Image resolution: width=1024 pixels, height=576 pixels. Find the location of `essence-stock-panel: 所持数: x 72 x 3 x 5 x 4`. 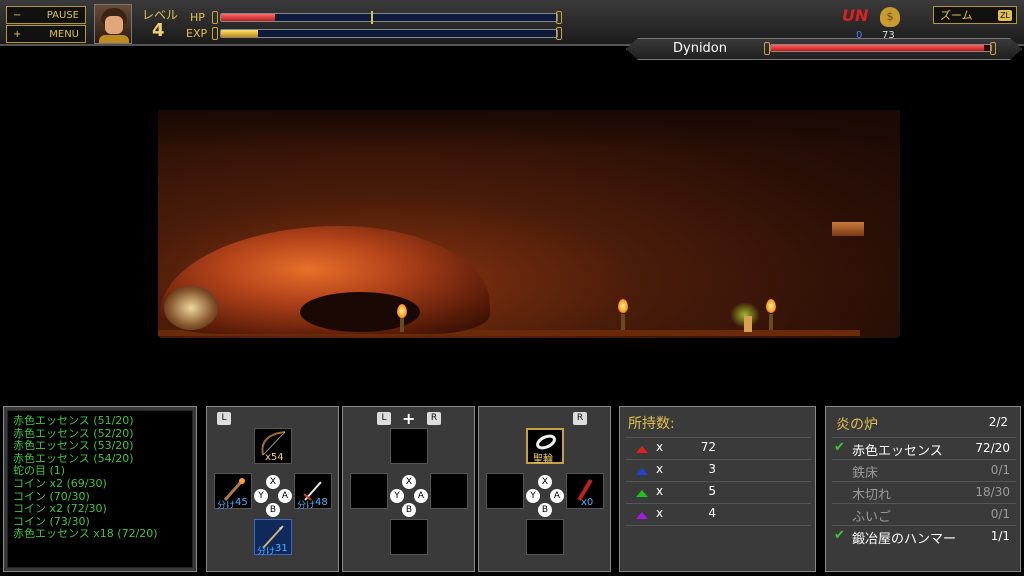

essence-stock-panel: 所持数: x 72 x 3 x 5 x 4 is located at coordinates (717, 489).